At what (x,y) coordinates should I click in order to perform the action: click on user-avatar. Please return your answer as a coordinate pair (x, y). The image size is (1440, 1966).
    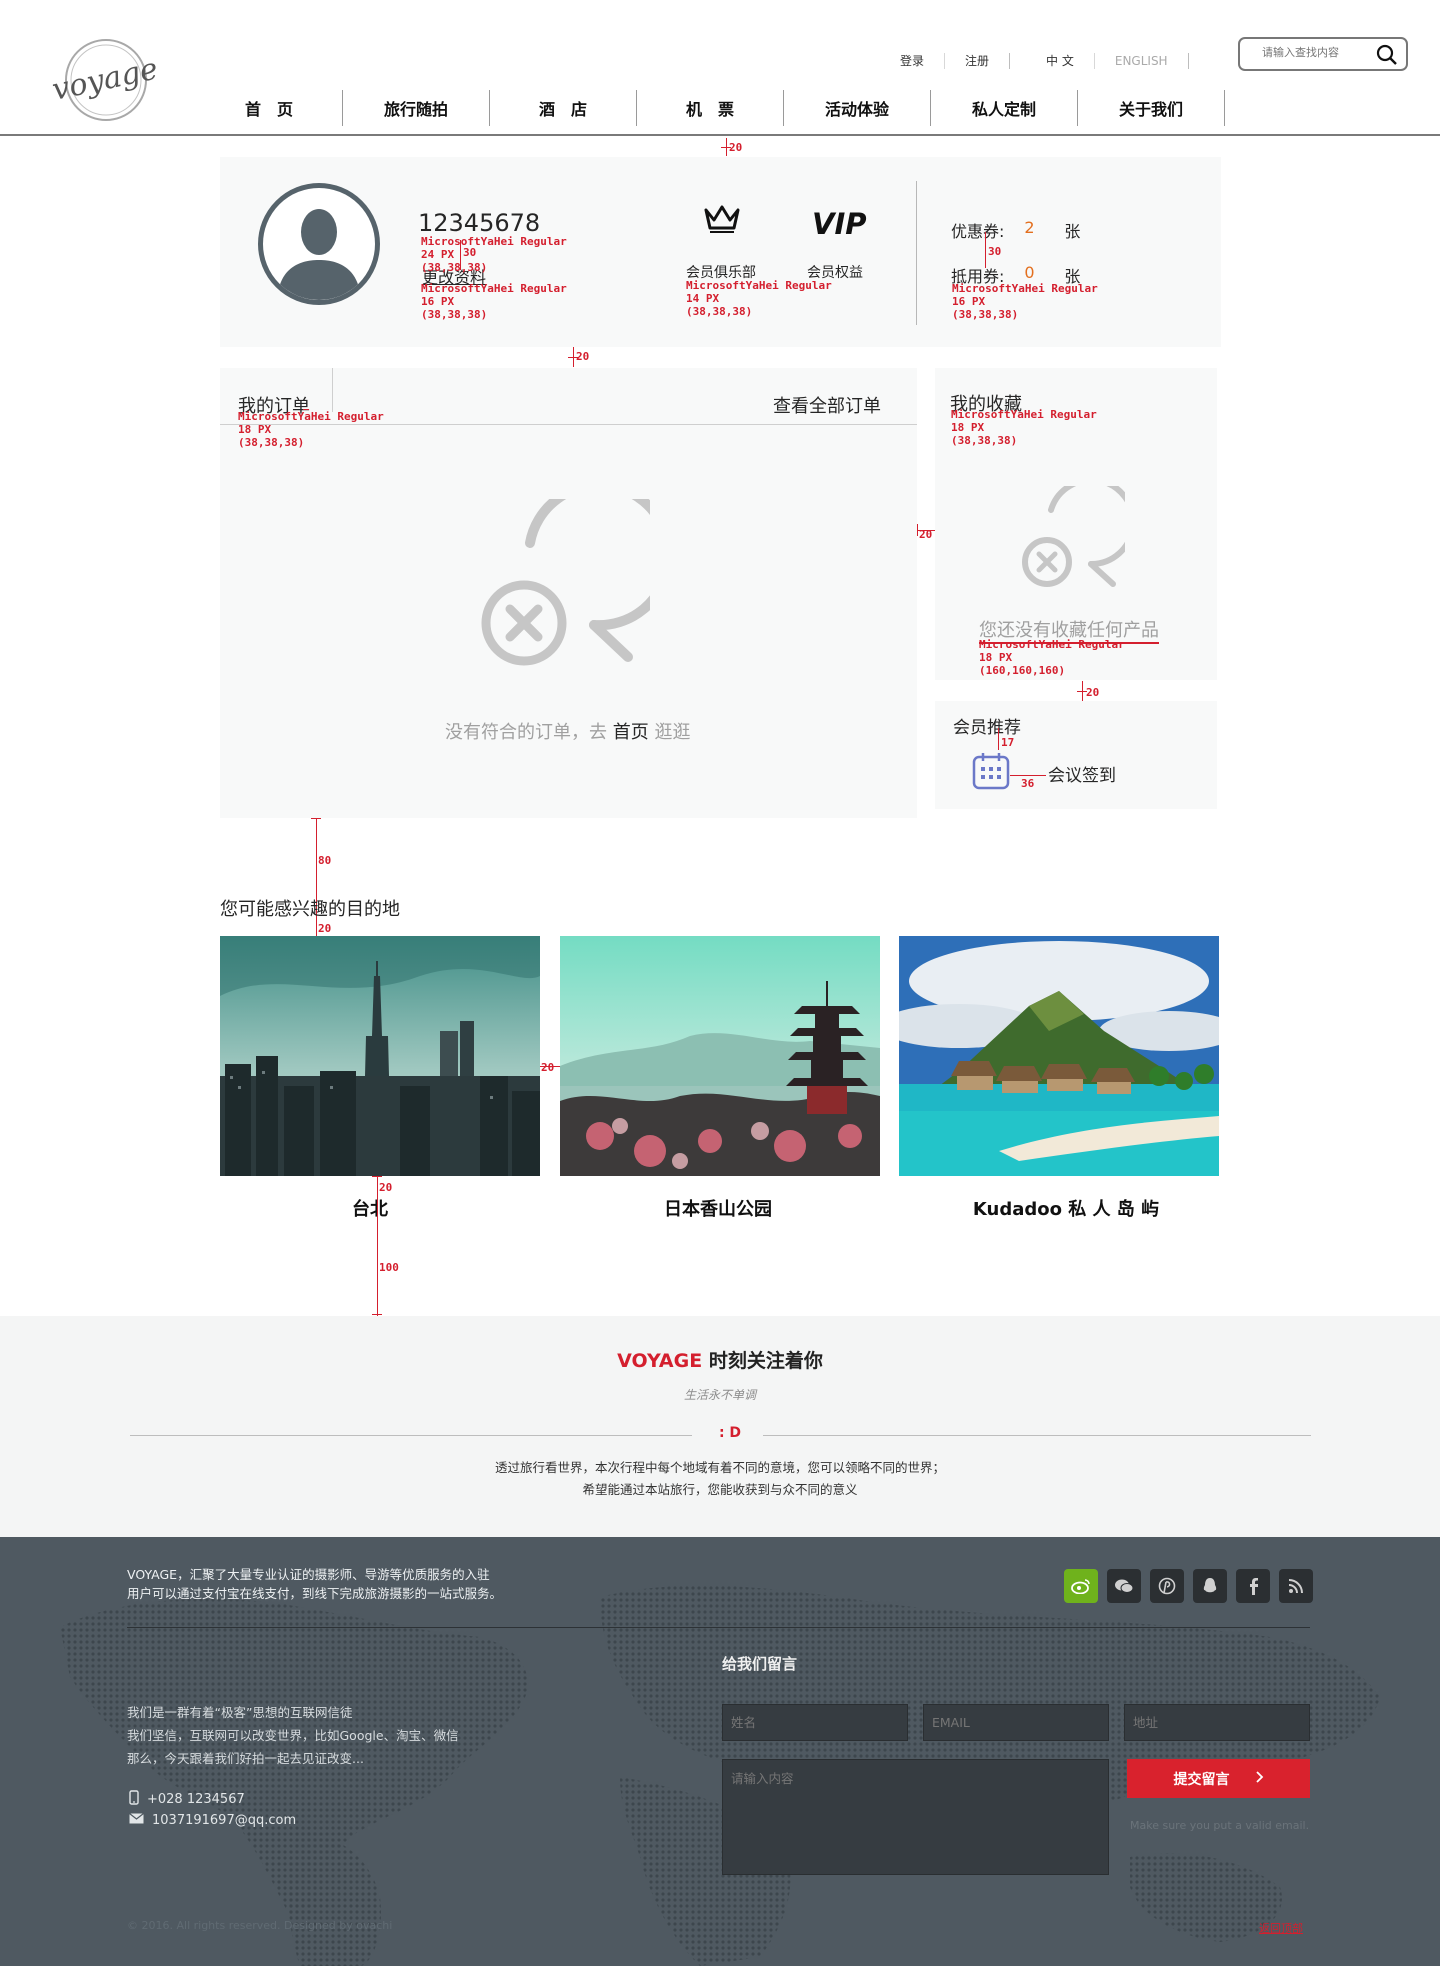
    Looking at the image, I should click on (319, 244).